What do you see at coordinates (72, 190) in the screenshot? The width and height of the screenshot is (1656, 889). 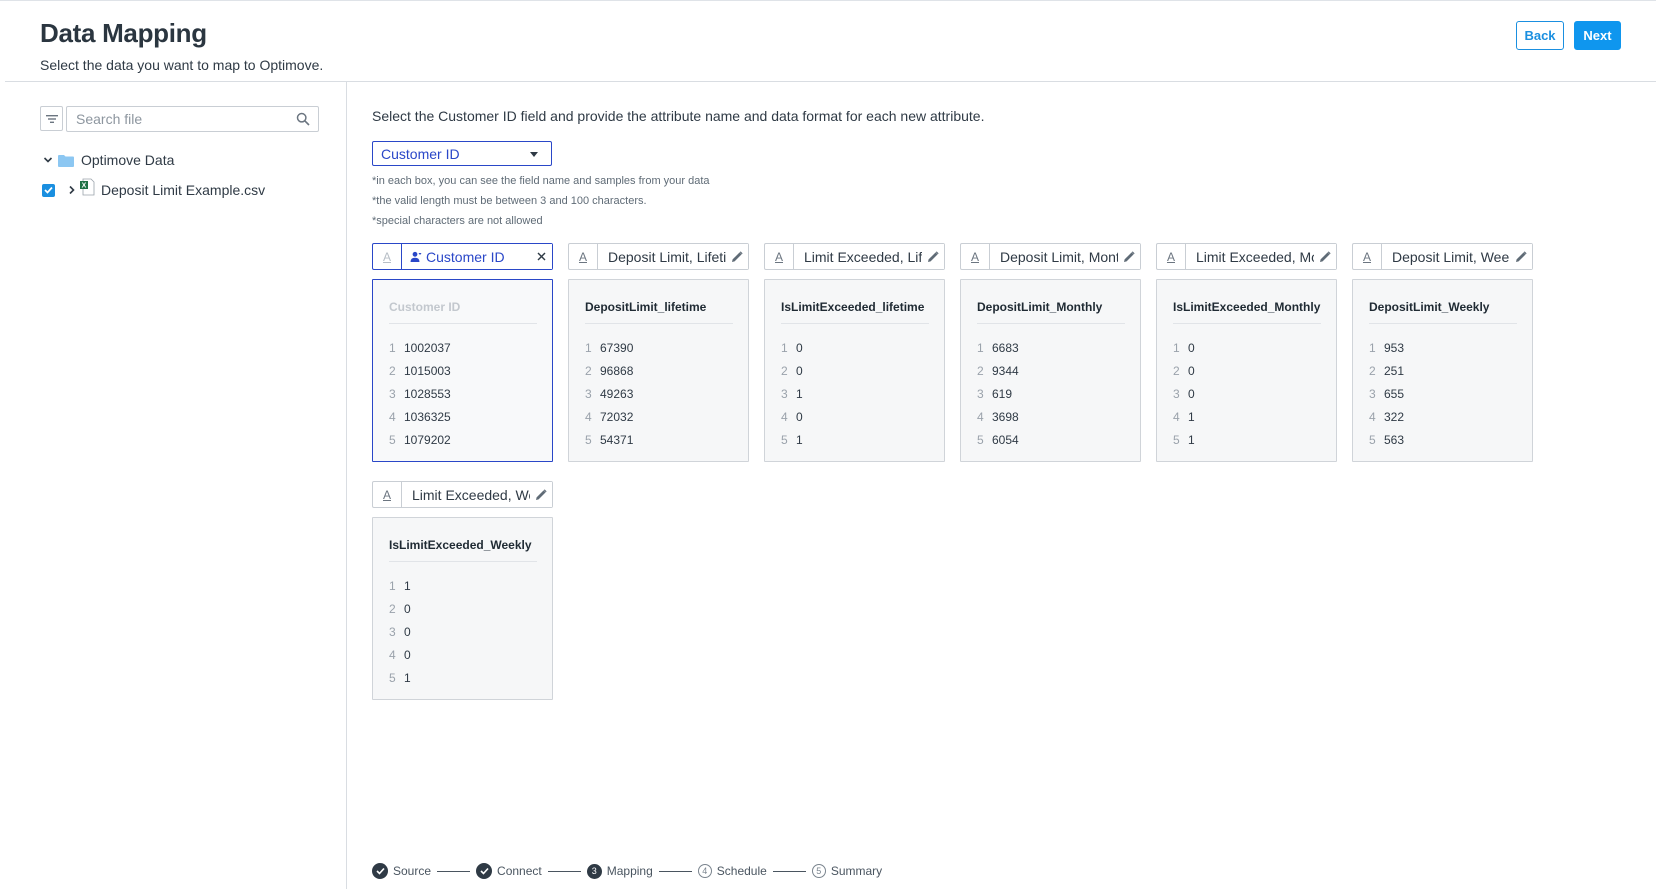 I see `chevron-right-icon` at bounding box center [72, 190].